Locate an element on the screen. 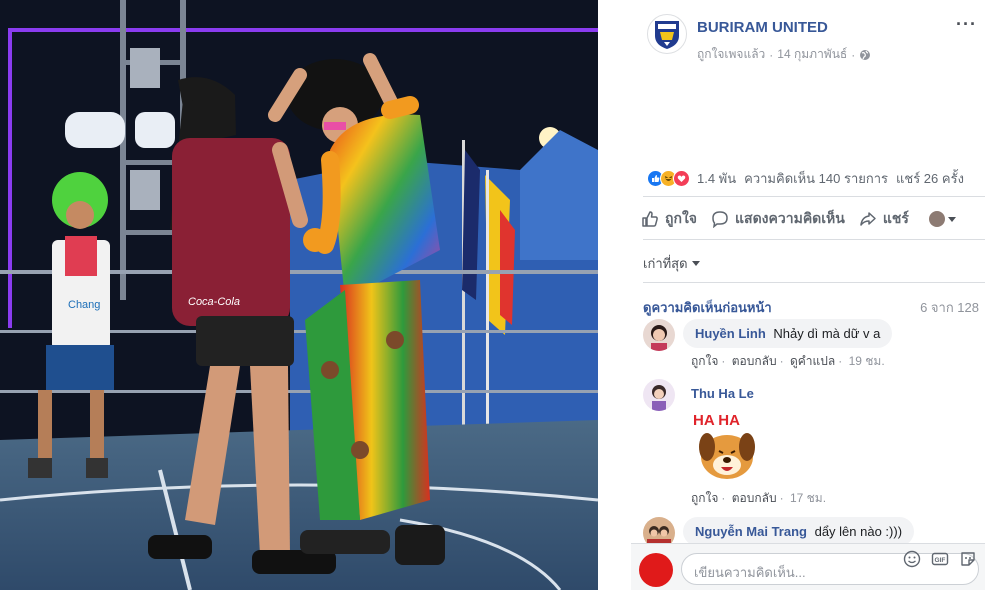 This screenshot has height=590, width=985. emoji-icon is located at coordinates (912, 559).